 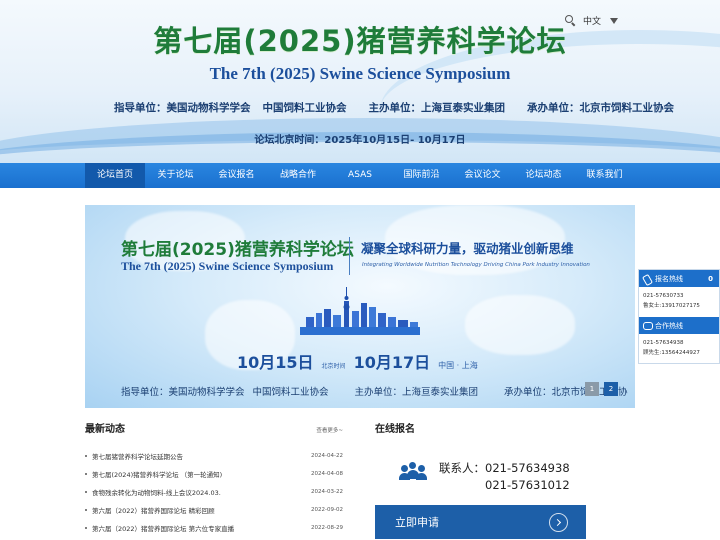 I want to click on search-icon, so click(x=570, y=20).